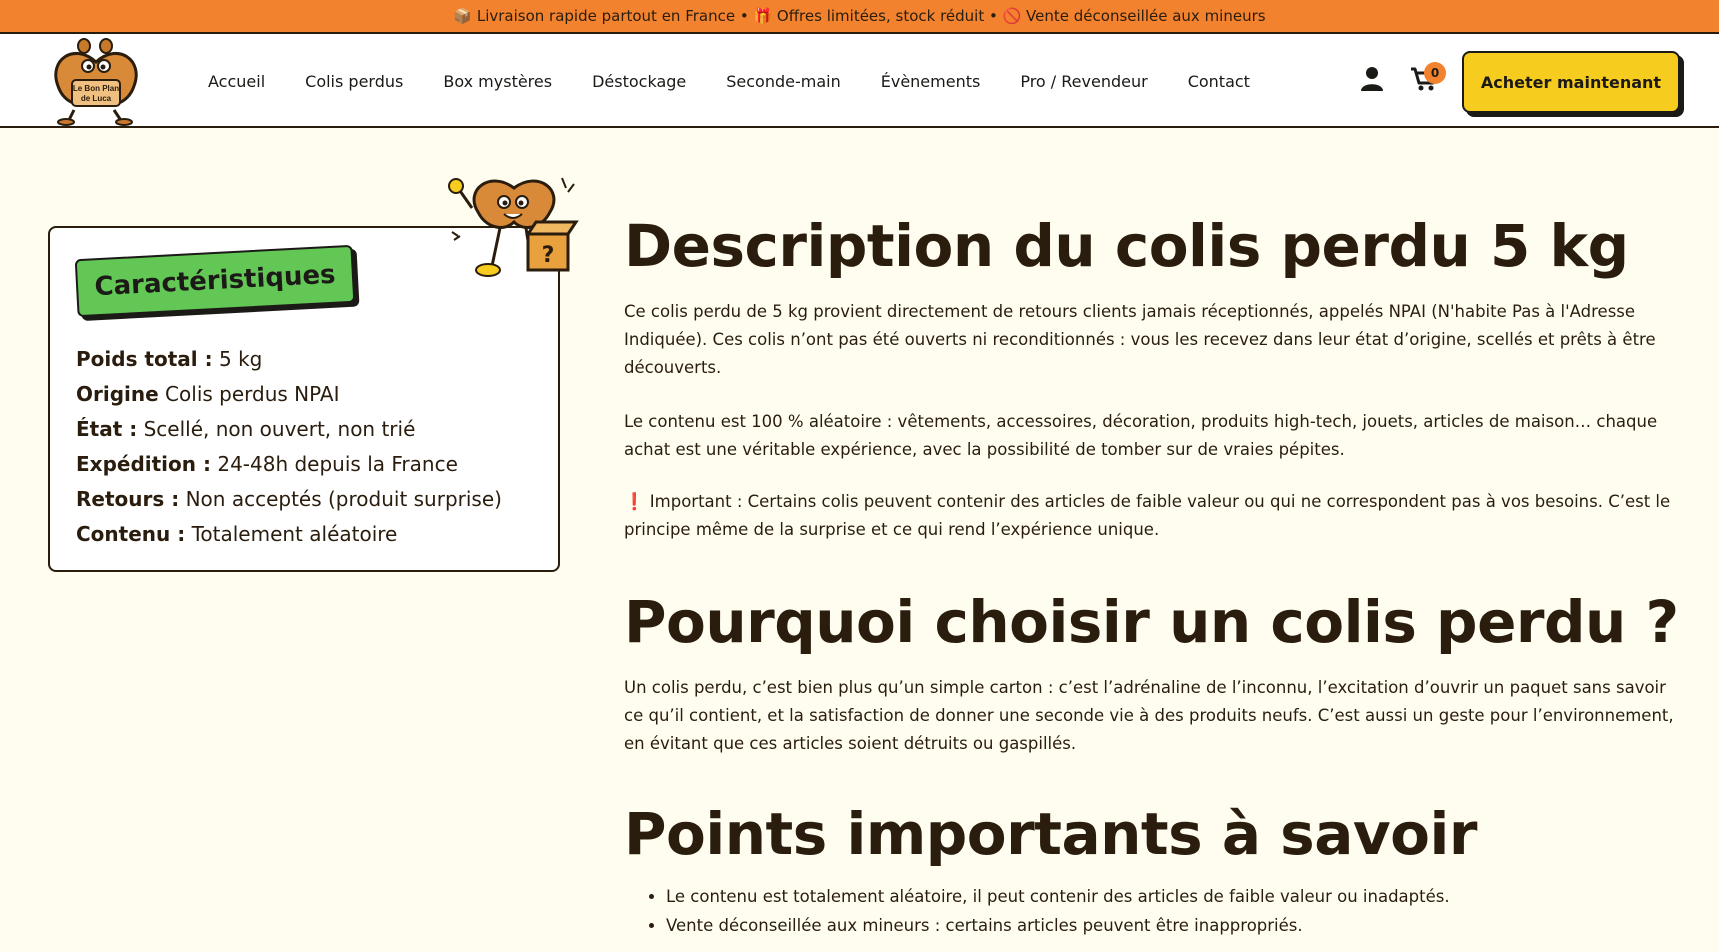  Describe the element at coordinates (639, 81) in the screenshot. I see `nav-destockage: Déstockage` at that location.